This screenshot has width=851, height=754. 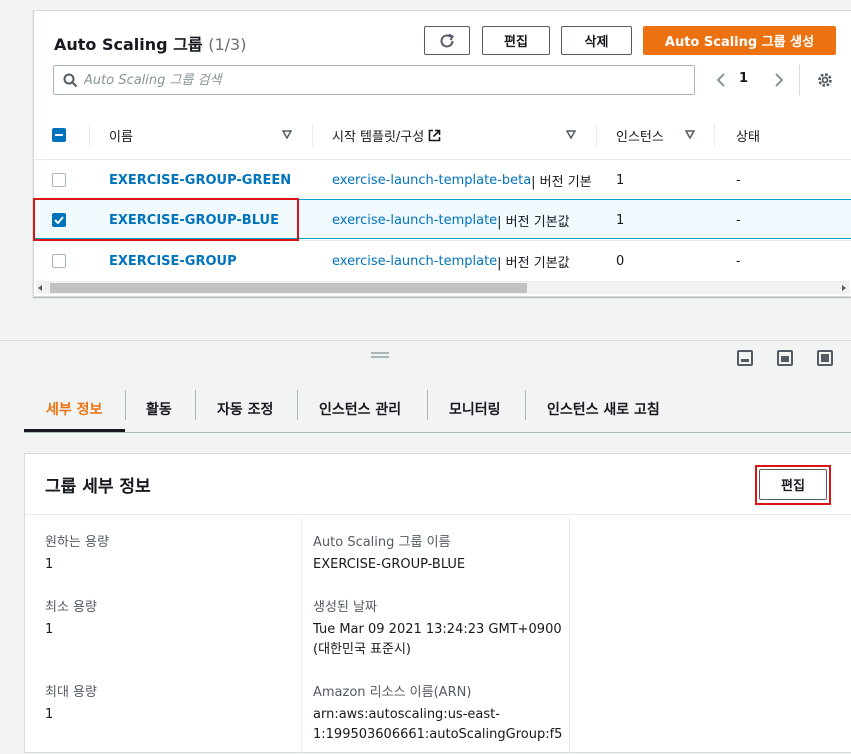 What do you see at coordinates (431, 180) in the screenshot?
I see `launch-template-link: exercise-launch-template-beta` at bounding box center [431, 180].